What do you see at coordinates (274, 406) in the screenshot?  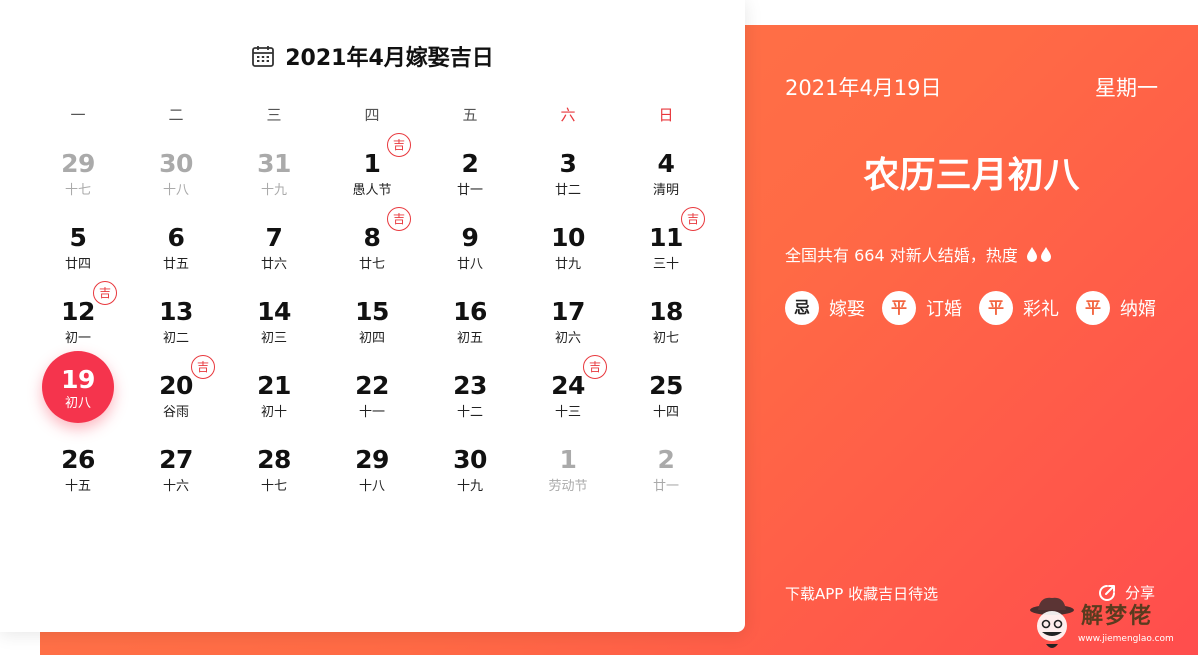 I see `day-cell: 21 初十` at bounding box center [274, 406].